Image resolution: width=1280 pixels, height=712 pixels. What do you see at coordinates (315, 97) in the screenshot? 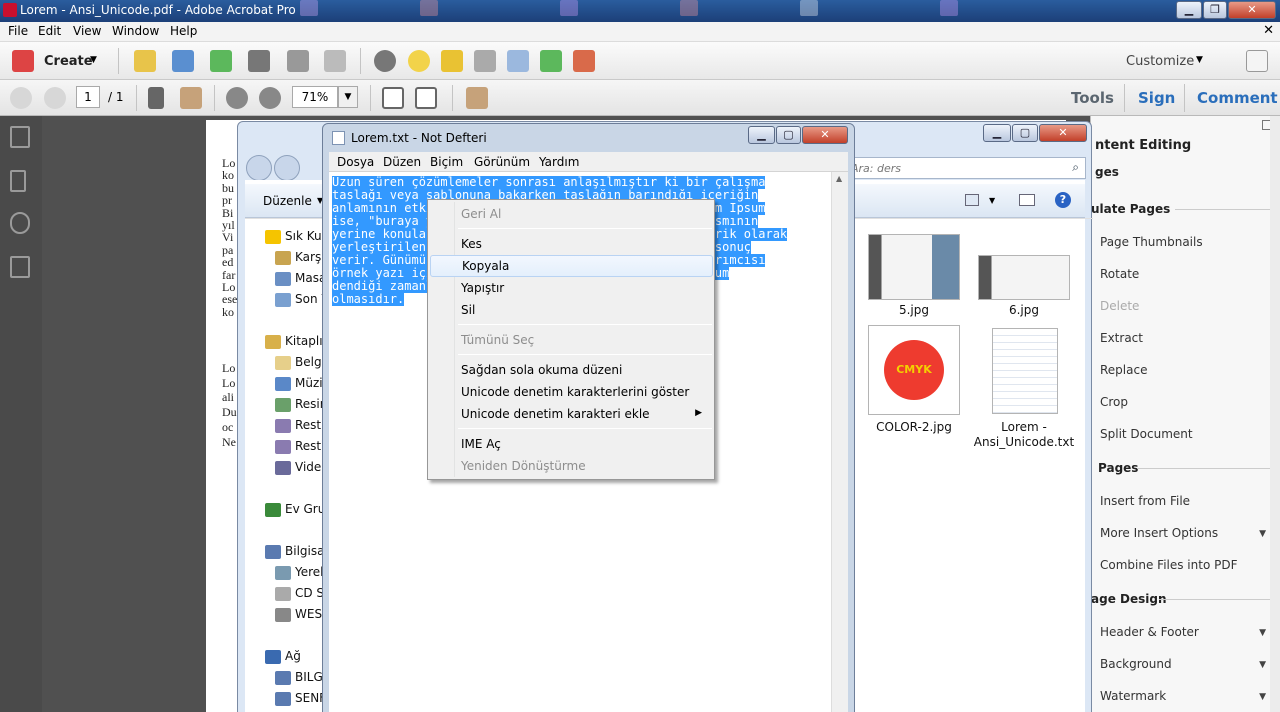
I see `zoom-input: 71%` at bounding box center [315, 97].